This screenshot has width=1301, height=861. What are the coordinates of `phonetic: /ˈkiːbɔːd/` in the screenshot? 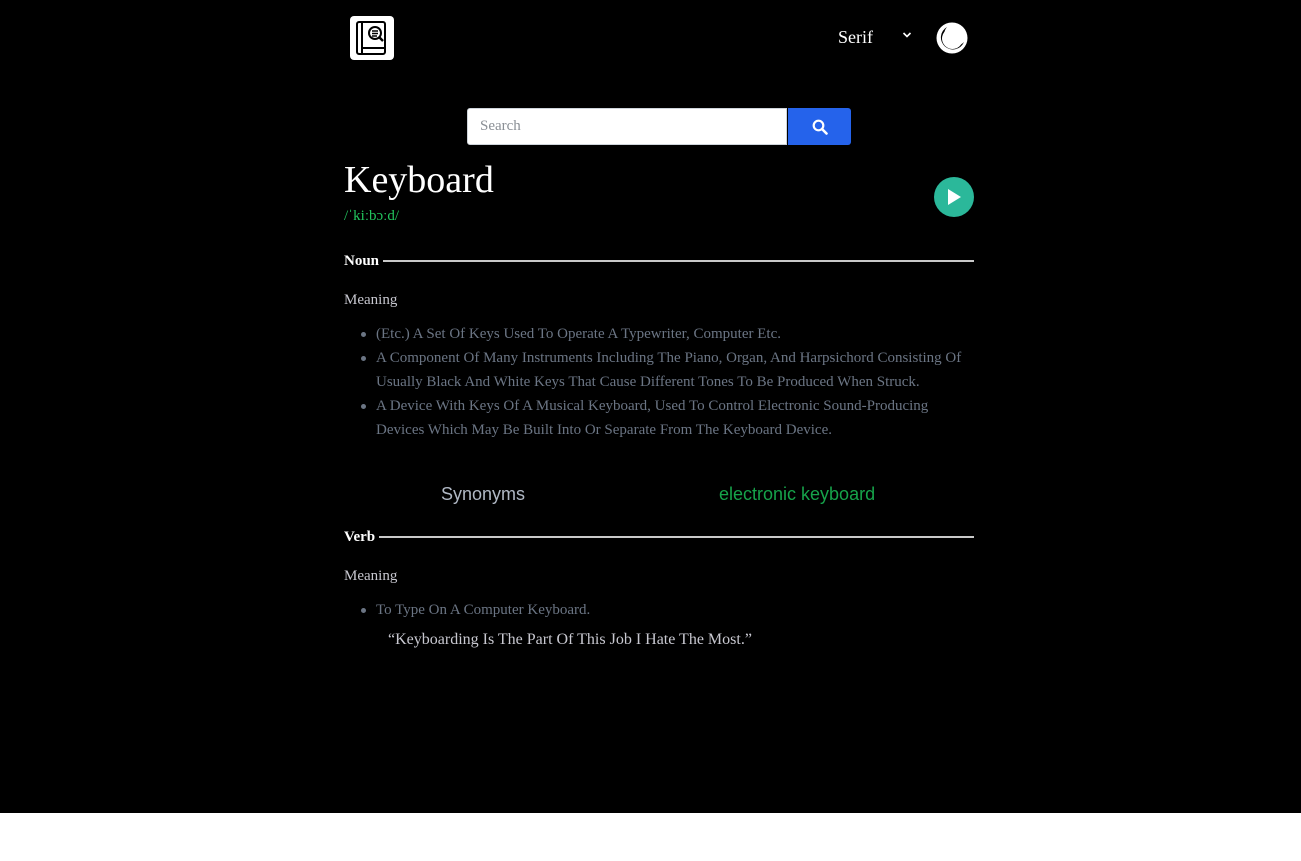 It's located at (371, 216).